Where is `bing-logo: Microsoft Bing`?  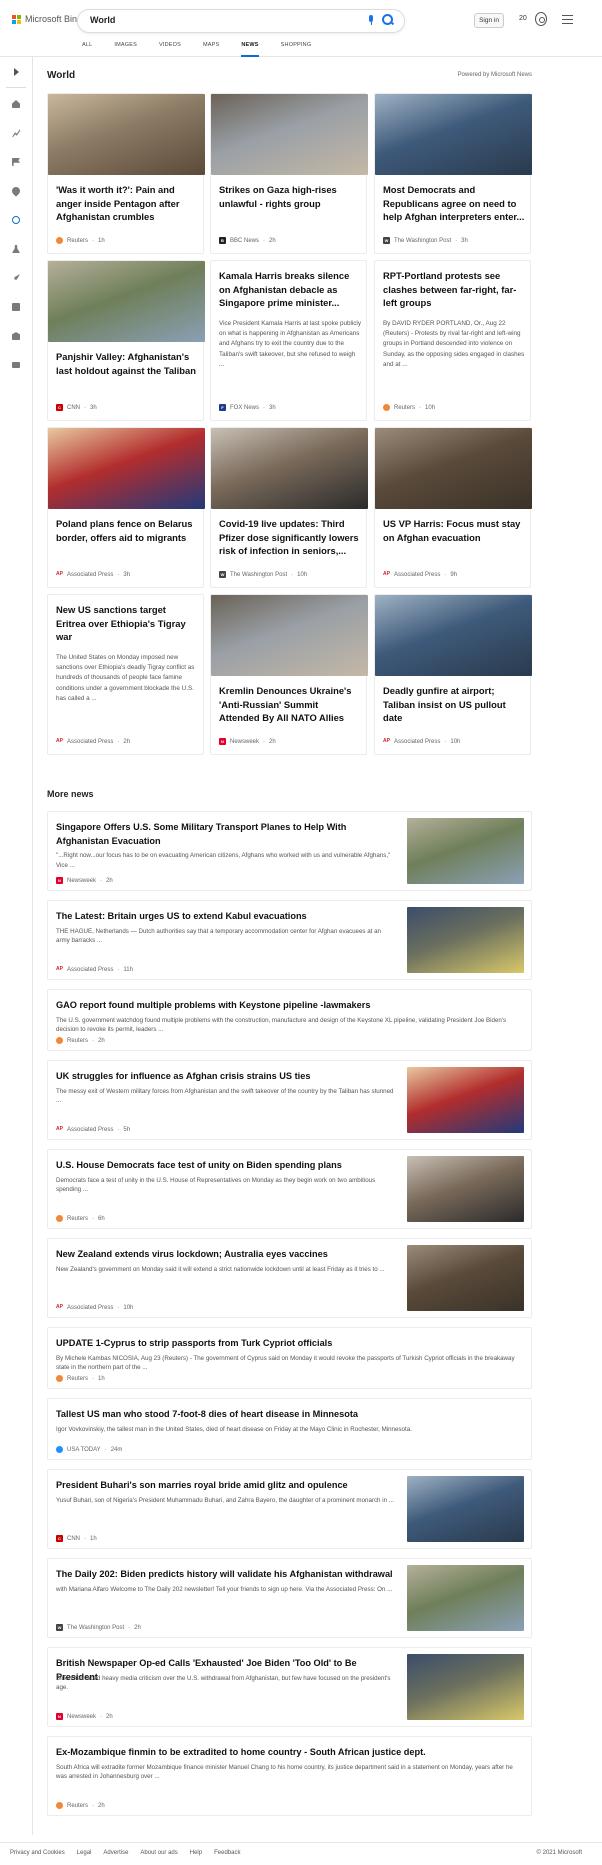 bing-logo: Microsoft Bing is located at coordinates (47, 19).